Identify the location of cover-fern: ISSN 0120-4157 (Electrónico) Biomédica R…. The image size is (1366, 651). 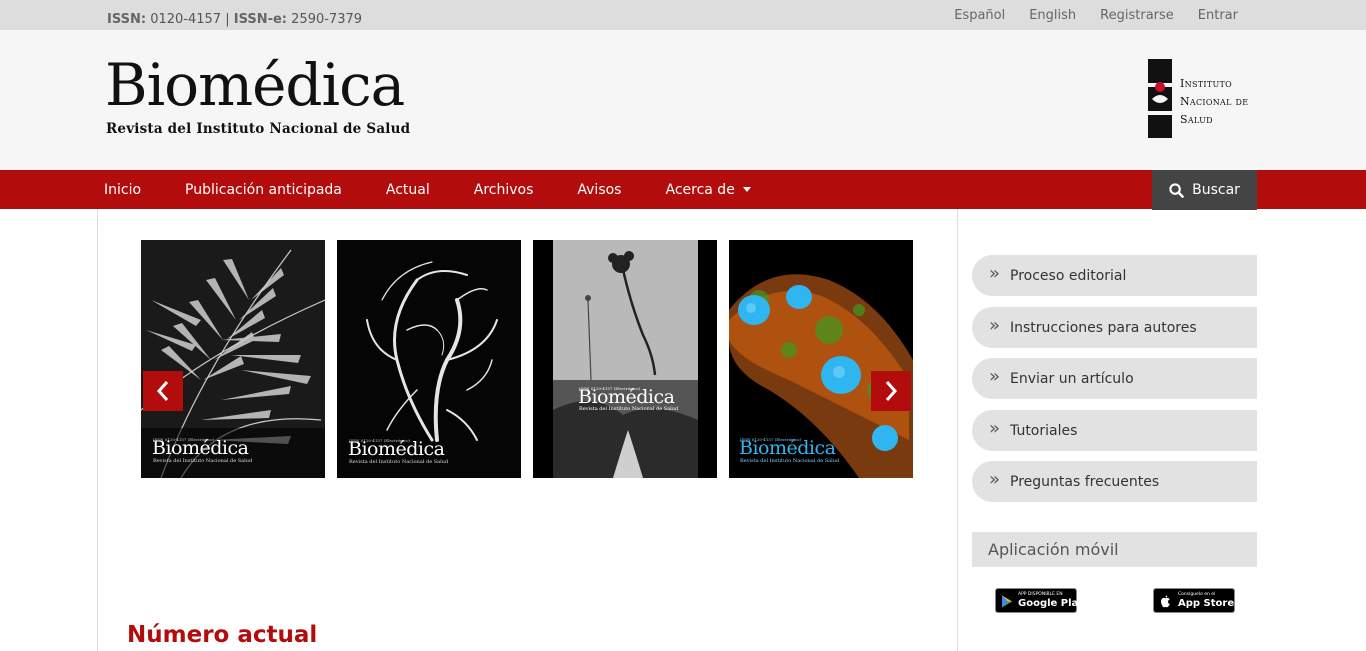
(233, 359).